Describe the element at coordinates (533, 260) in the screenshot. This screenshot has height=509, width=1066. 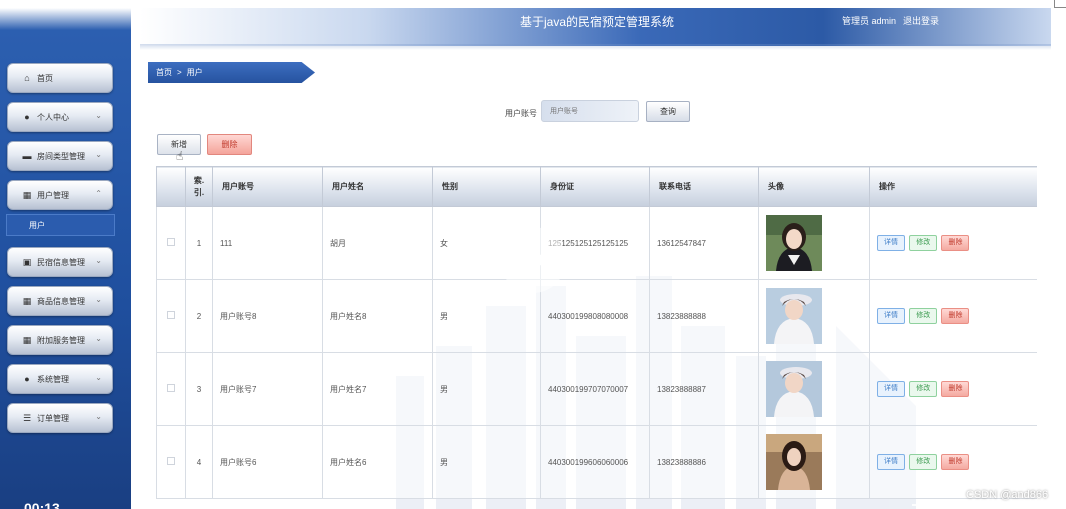
I see `video-play-icon` at that location.